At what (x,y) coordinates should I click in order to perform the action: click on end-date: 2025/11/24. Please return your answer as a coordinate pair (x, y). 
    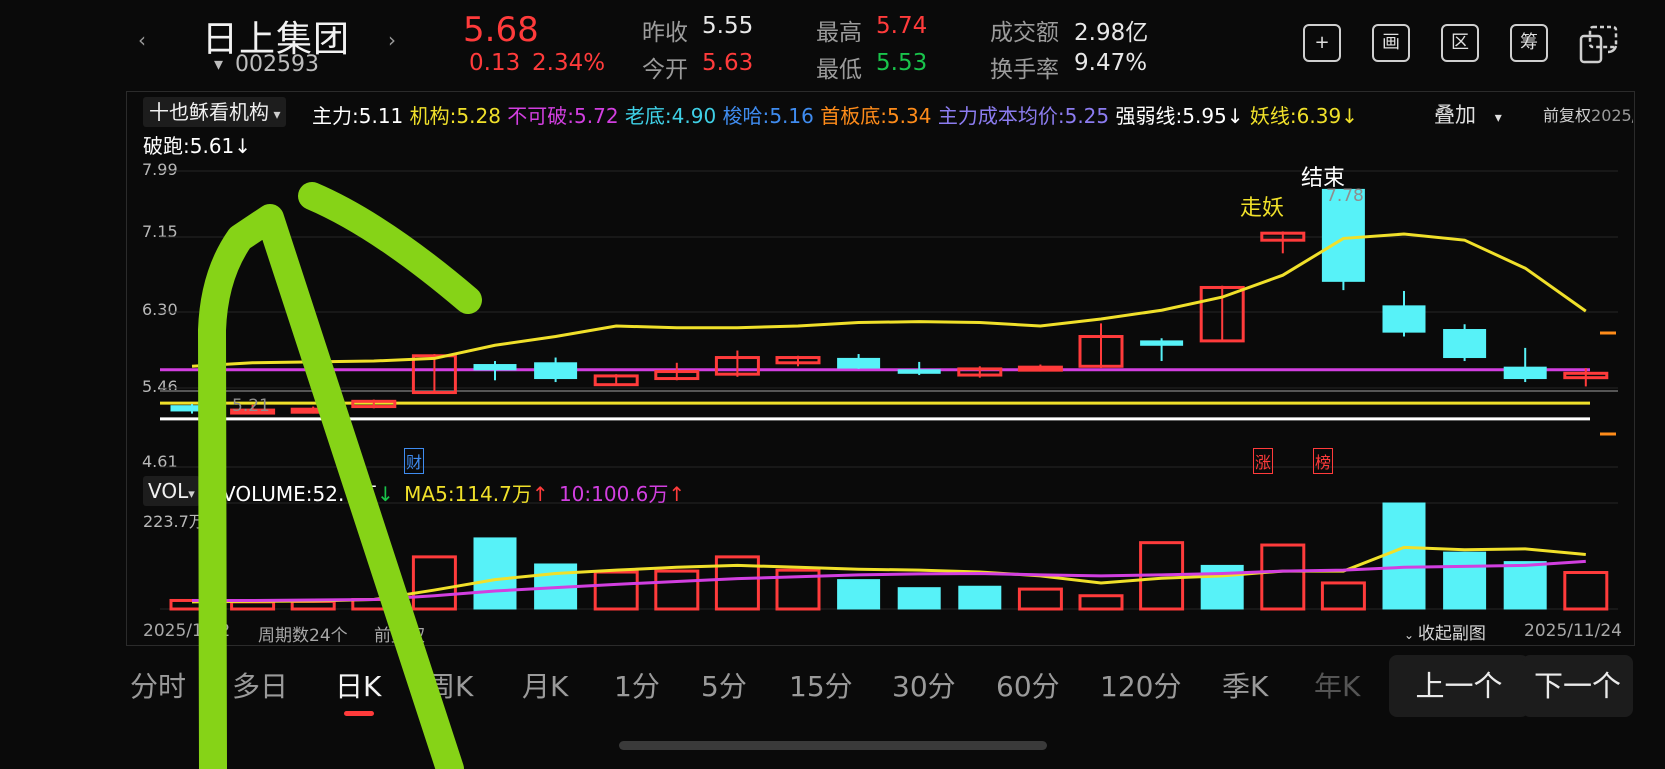
    Looking at the image, I should click on (1573, 631).